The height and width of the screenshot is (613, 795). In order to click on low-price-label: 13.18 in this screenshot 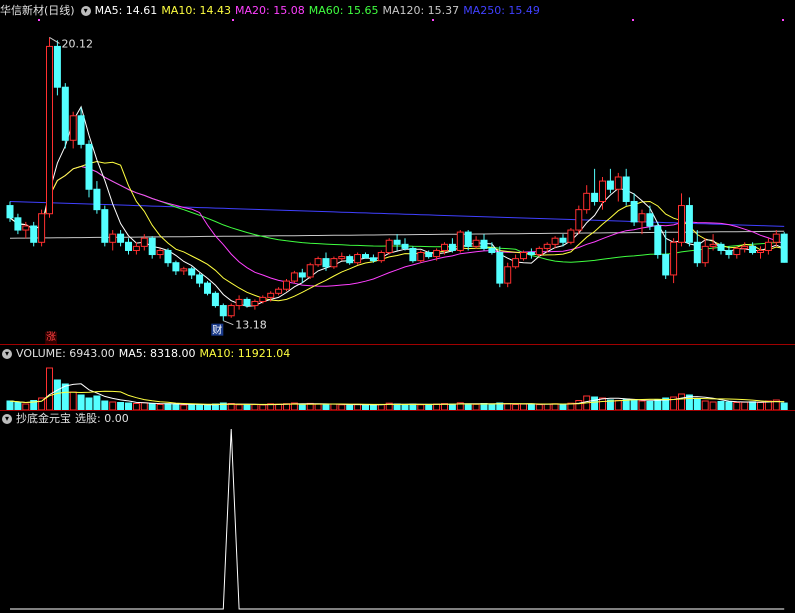, I will do `click(250, 325)`.